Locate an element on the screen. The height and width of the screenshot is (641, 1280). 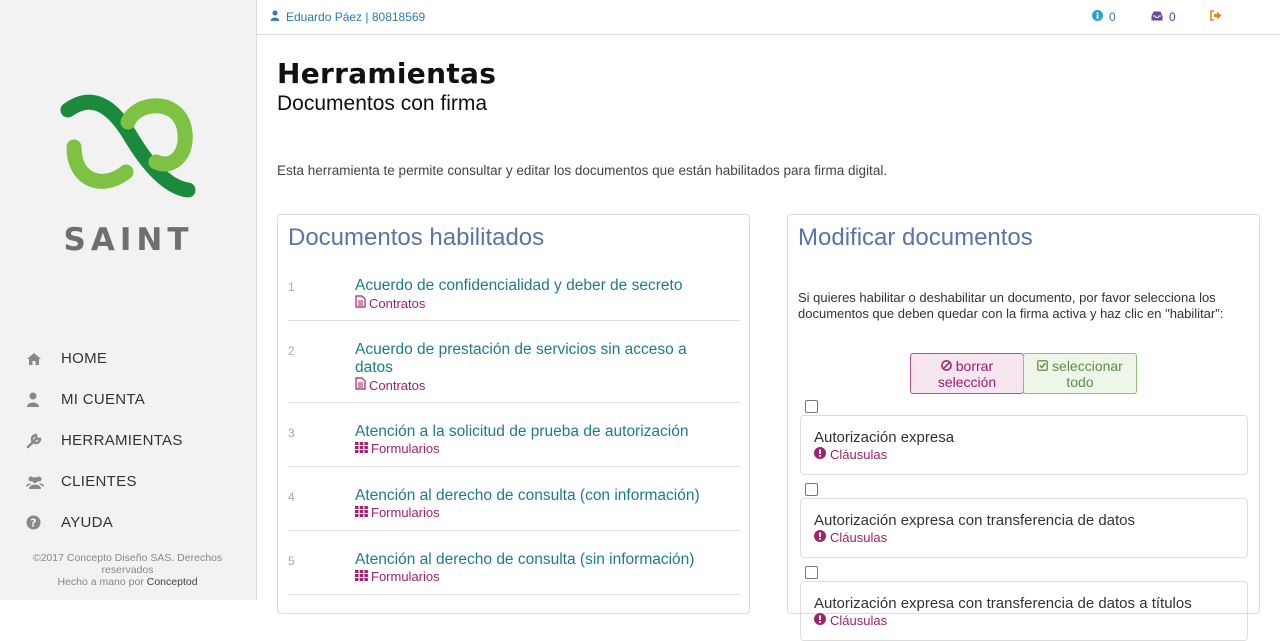
ban-icon is located at coordinates (946, 366).